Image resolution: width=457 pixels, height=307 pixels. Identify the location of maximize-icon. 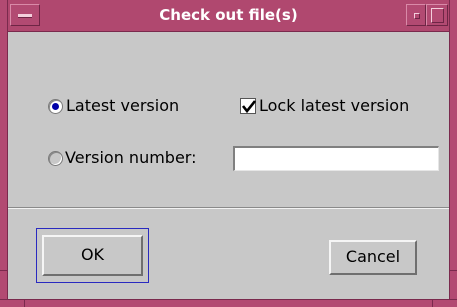
(437, 15).